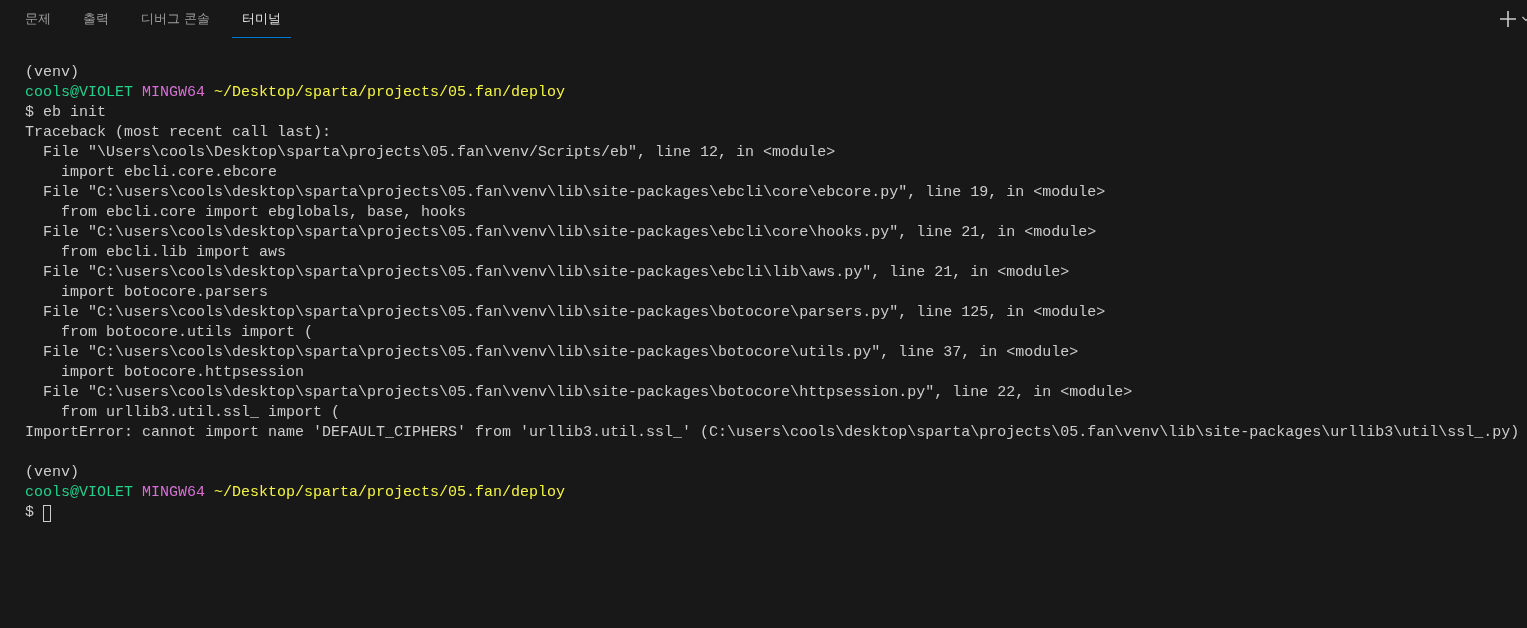  Describe the element at coordinates (187, 333) in the screenshot. I see `terminal-line: from botocore.utils import (` at that location.